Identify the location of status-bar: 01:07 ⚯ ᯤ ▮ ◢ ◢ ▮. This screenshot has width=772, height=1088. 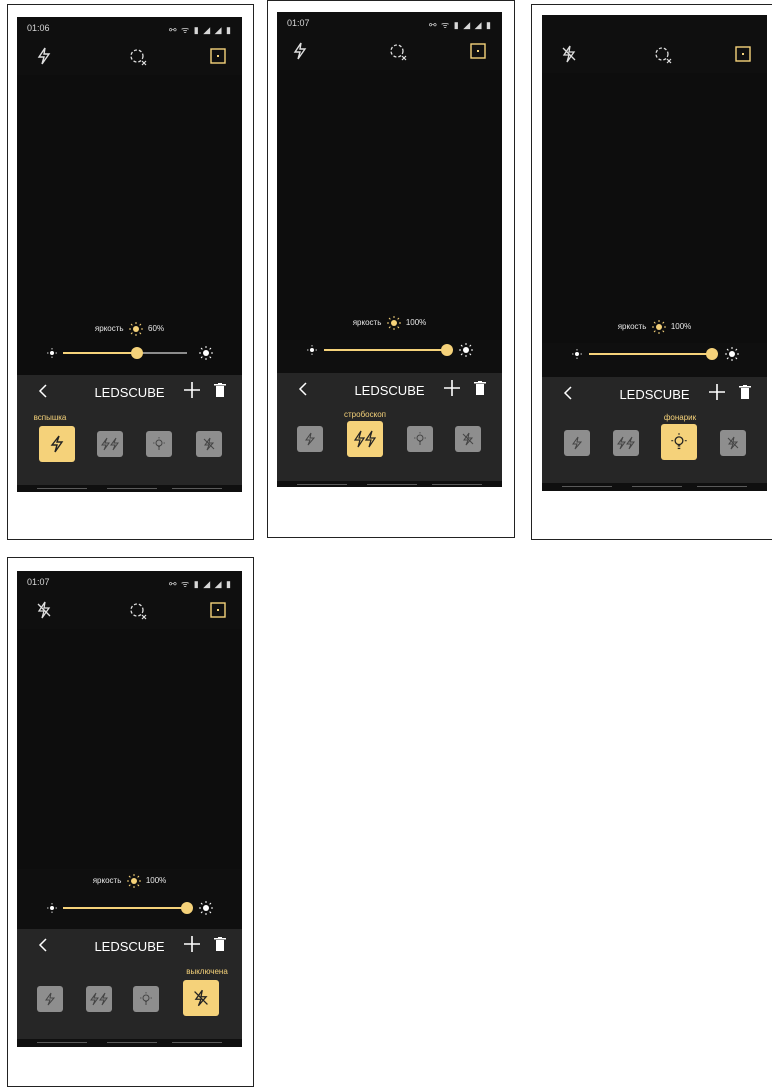
(129, 582).